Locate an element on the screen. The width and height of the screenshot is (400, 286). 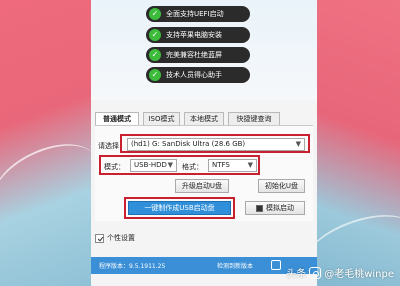
feature-item: ✓ 完美兼容杜绝蓝屏 is located at coordinates (198, 55).